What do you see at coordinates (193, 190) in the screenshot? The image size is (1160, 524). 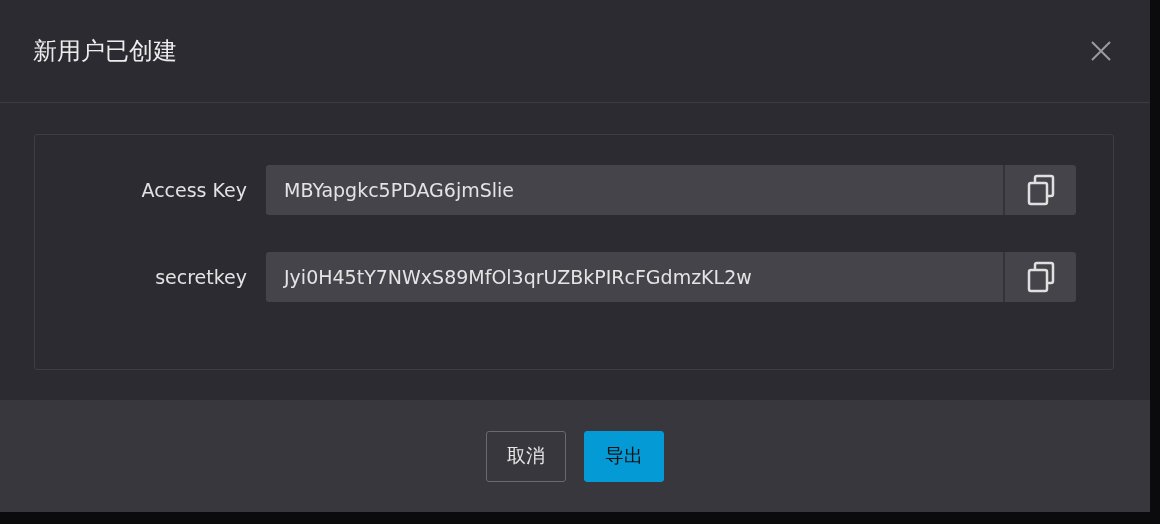 I see `field-label: Access Key` at bounding box center [193, 190].